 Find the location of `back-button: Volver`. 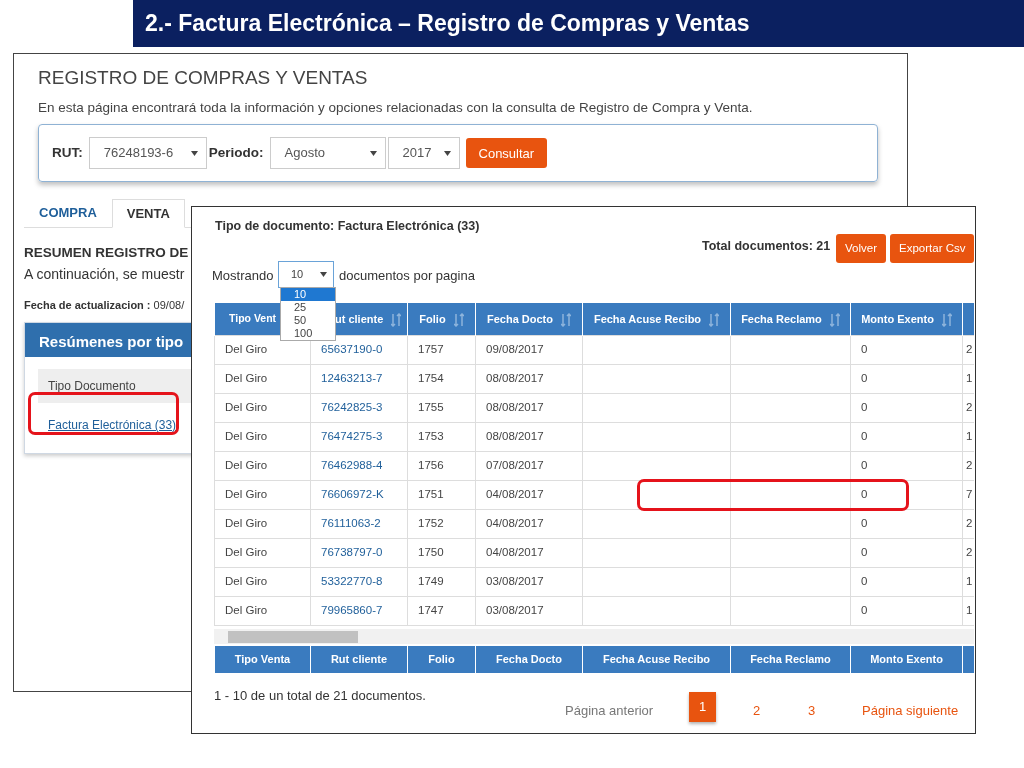

back-button: Volver is located at coordinates (861, 249).